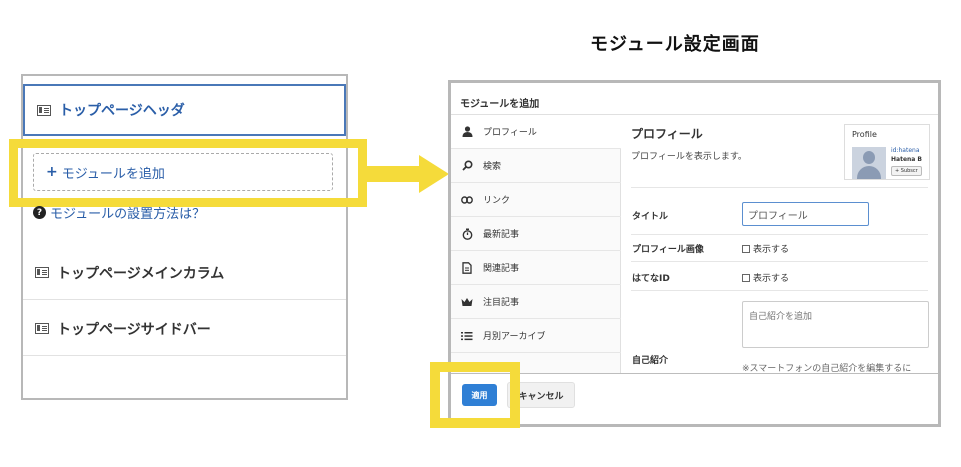 The width and height of the screenshot is (961, 467). What do you see at coordinates (805, 214) in the screenshot?
I see `title-input` at bounding box center [805, 214].